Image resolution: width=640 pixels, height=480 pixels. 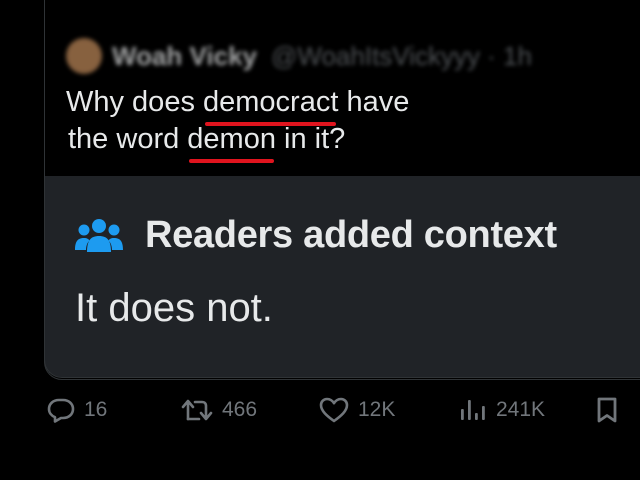 What do you see at coordinates (61, 410) in the screenshot?
I see `reply-icon` at bounding box center [61, 410].